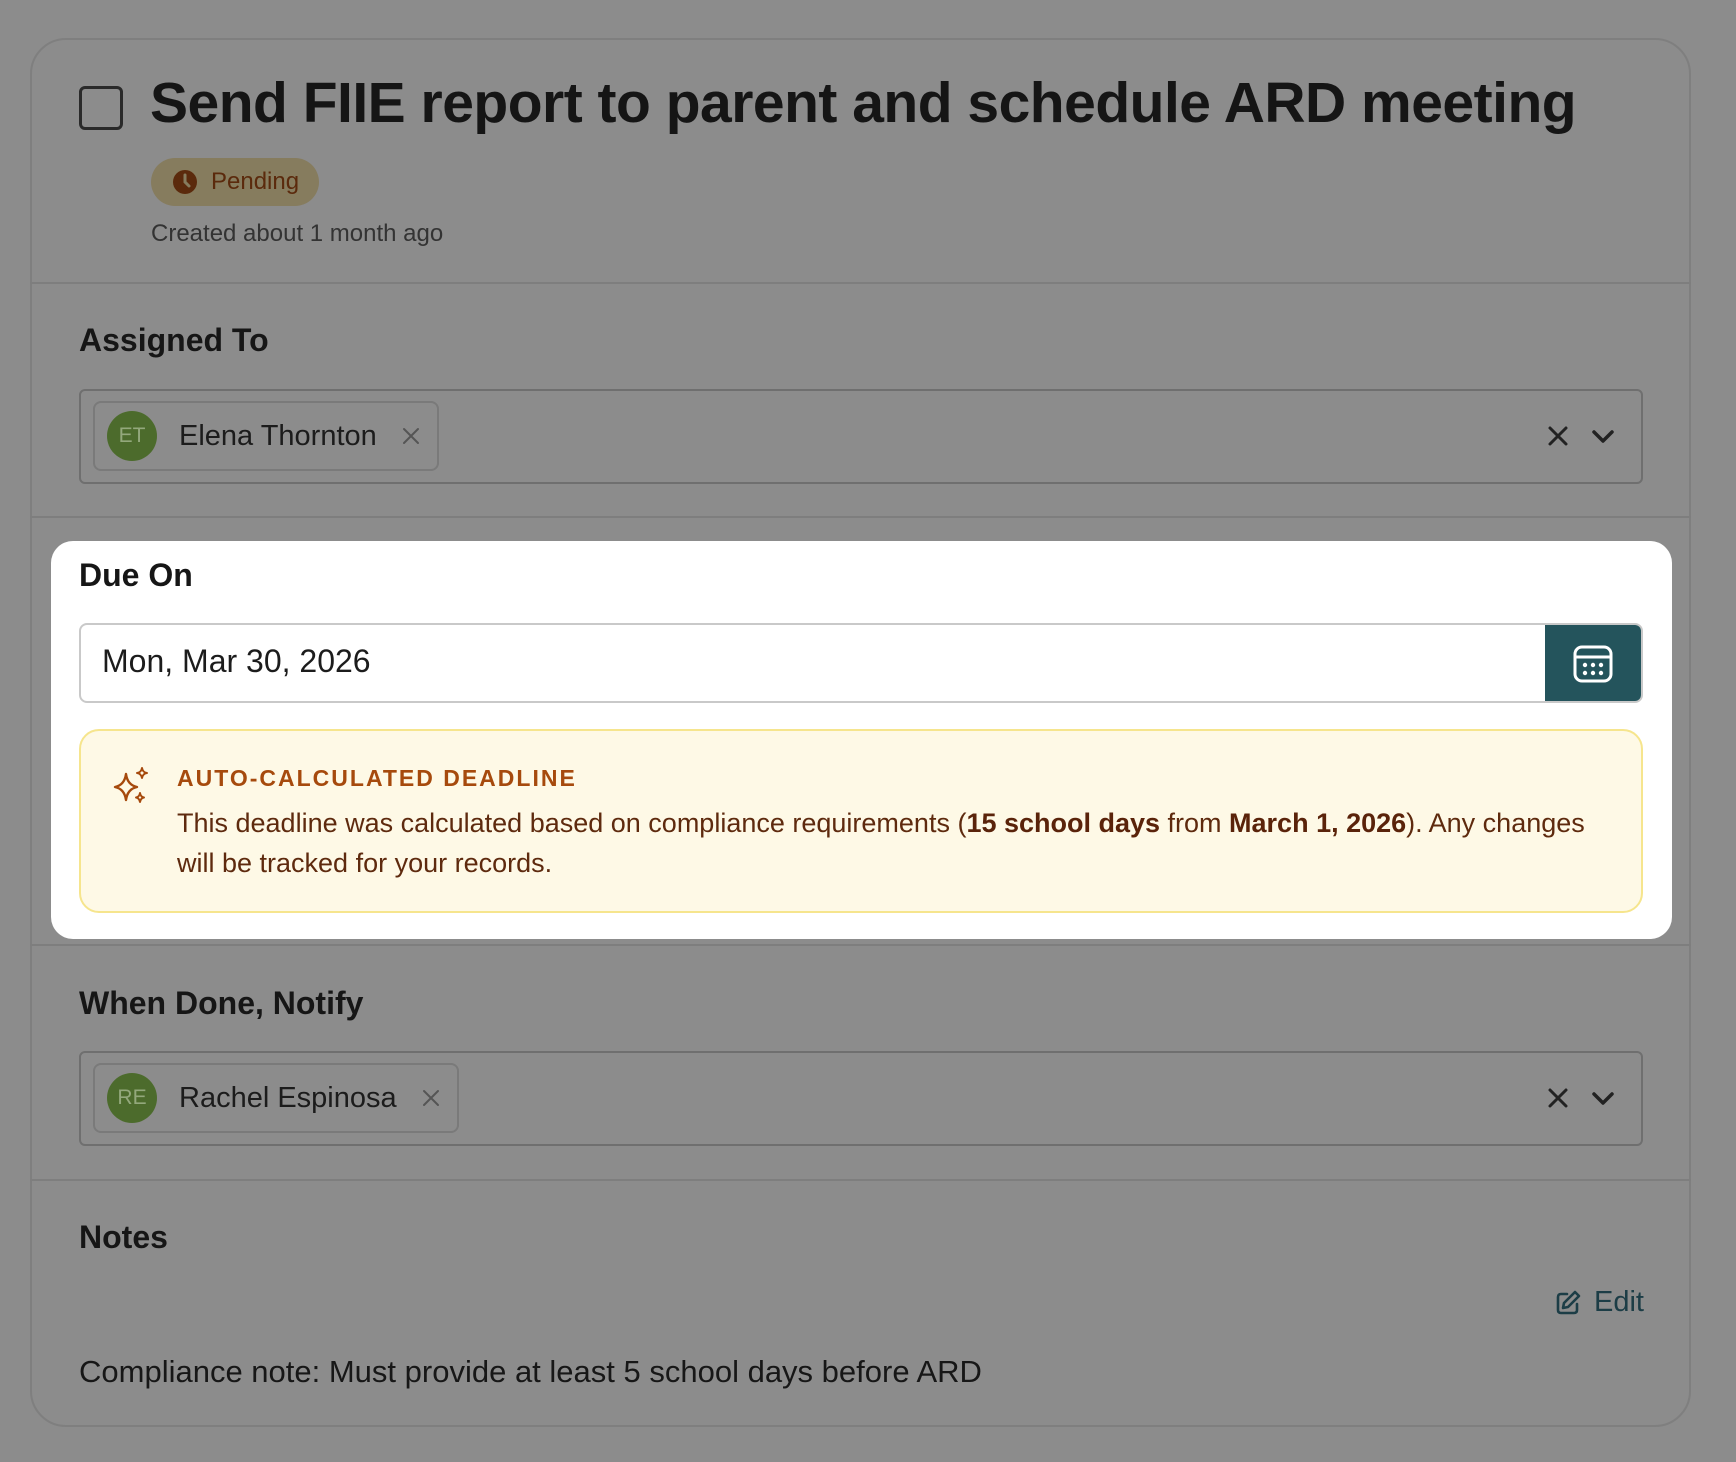  What do you see at coordinates (1063, 823) in the screenshot?
I see `school-days-count: 15 school days` at bounding box center [1063, 823].